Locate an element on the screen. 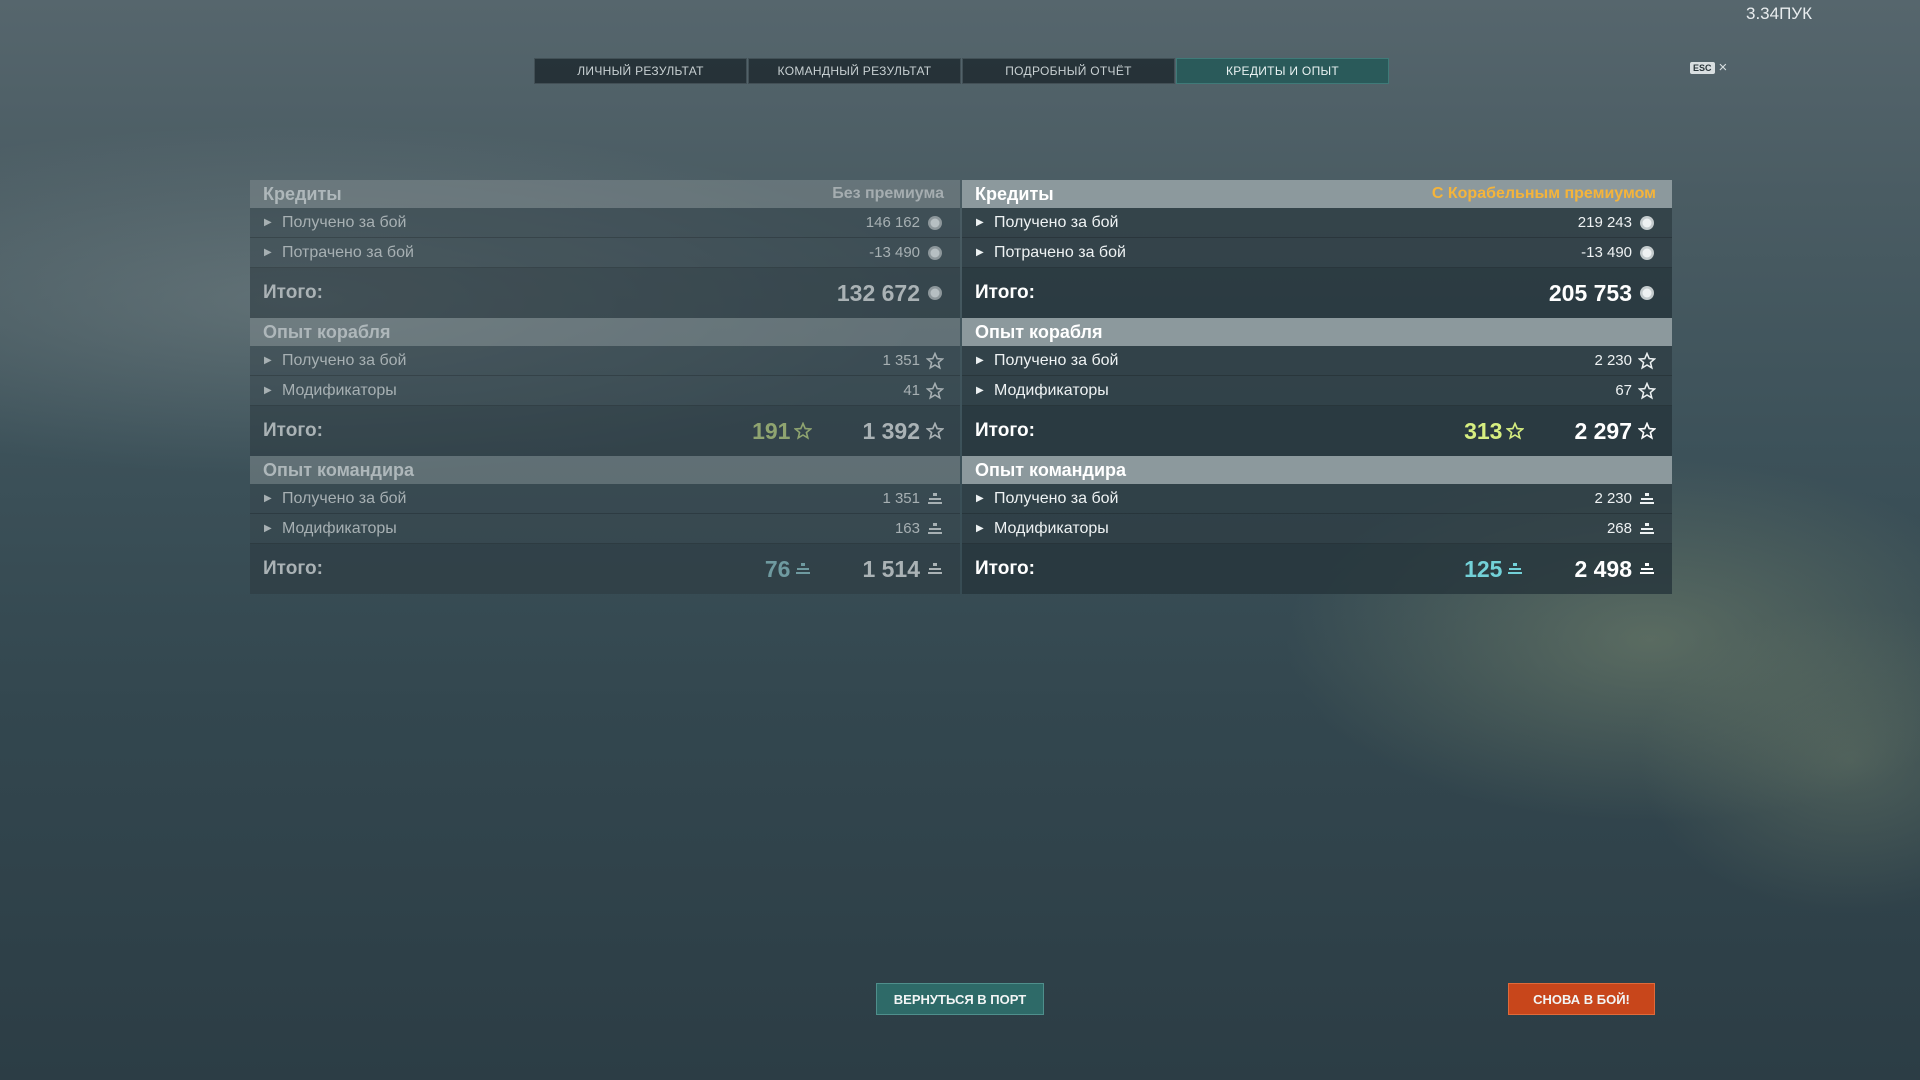  bonus-value: 76 is located at coordinates (777, 568).